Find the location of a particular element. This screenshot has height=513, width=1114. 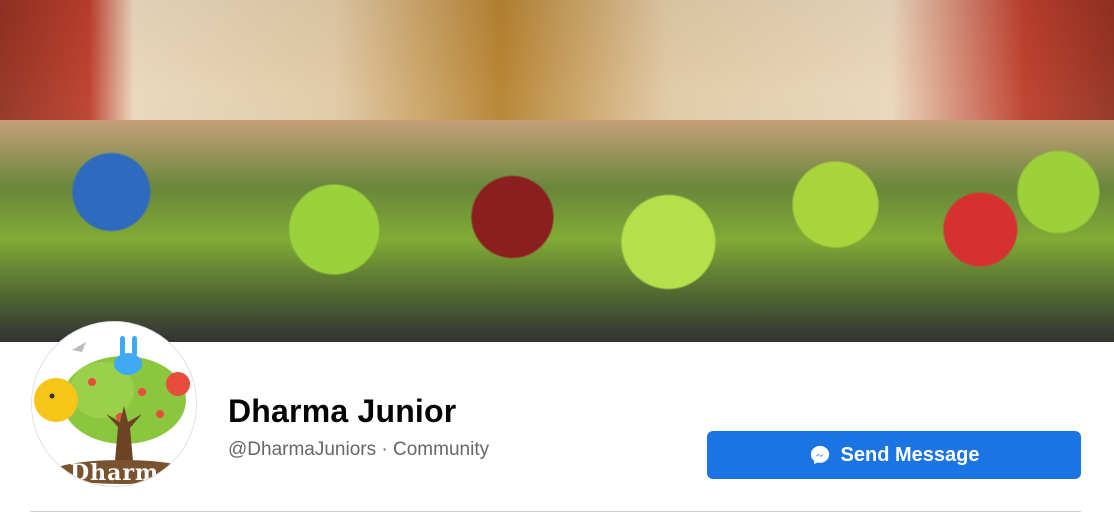

page-subtitle: @DharmaJuniors · Community is located at coordinates (358, 450).